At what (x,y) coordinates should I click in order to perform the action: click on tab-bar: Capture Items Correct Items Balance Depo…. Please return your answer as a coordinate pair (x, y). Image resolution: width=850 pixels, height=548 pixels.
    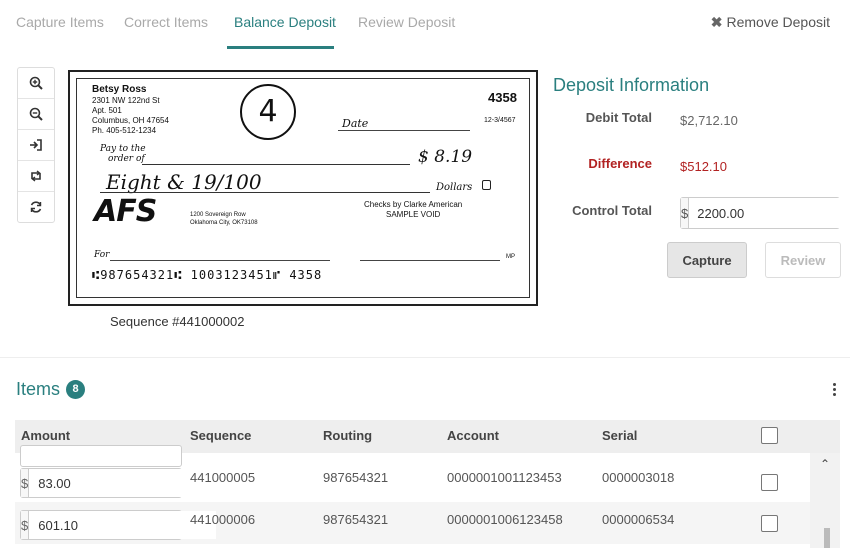
    Looking at the image, I should click on (425, 24).